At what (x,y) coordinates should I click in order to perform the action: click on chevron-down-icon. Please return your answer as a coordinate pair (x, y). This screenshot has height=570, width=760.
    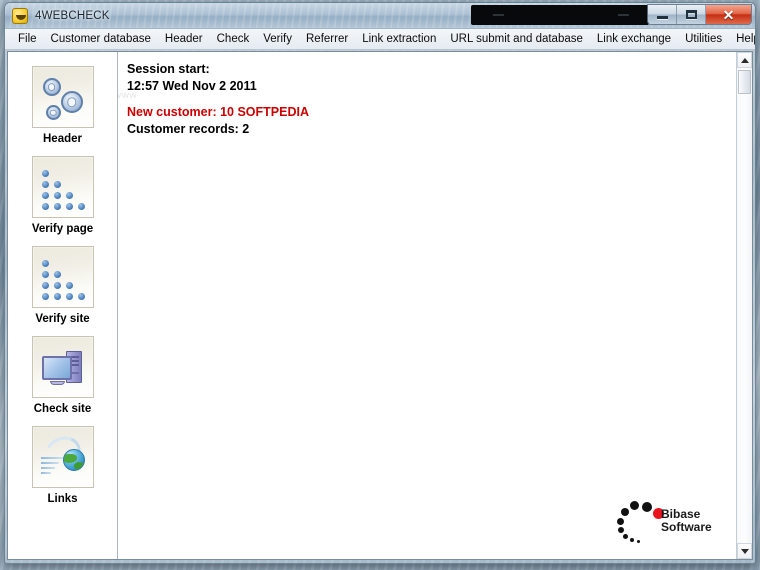
    Looking at the image, I should click on (744, 551).